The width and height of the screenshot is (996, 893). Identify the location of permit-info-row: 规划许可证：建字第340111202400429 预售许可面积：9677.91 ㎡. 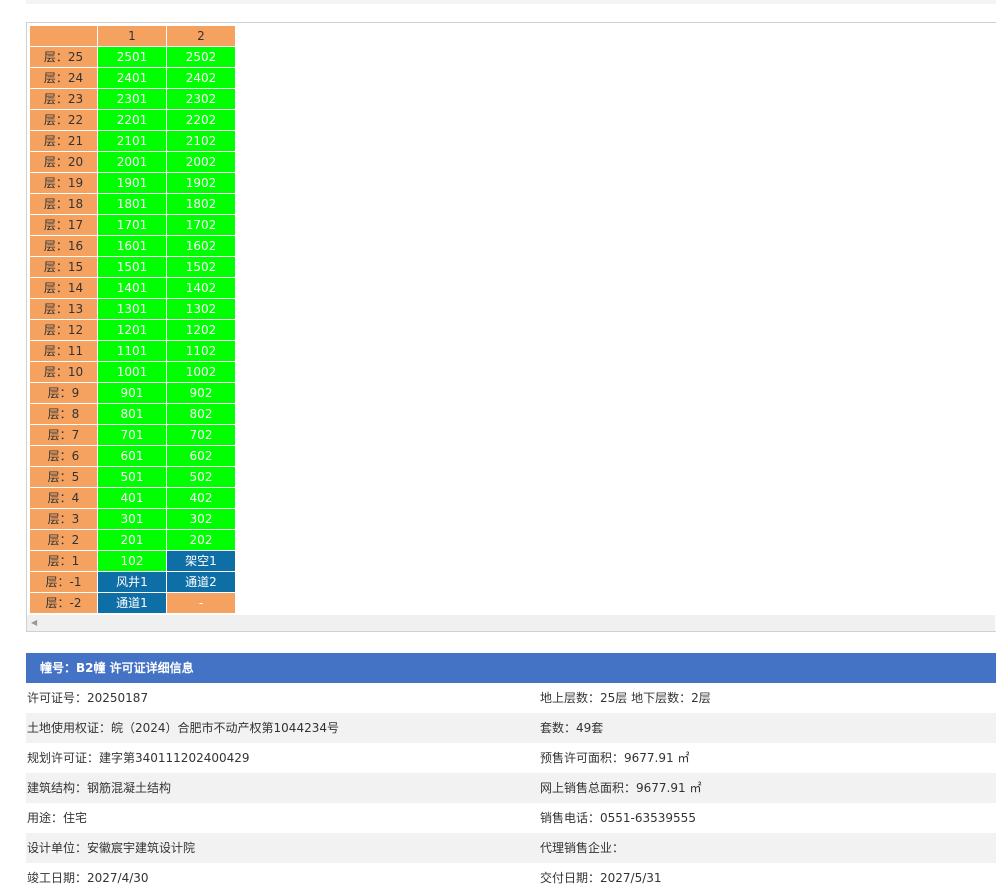
(511, 758).